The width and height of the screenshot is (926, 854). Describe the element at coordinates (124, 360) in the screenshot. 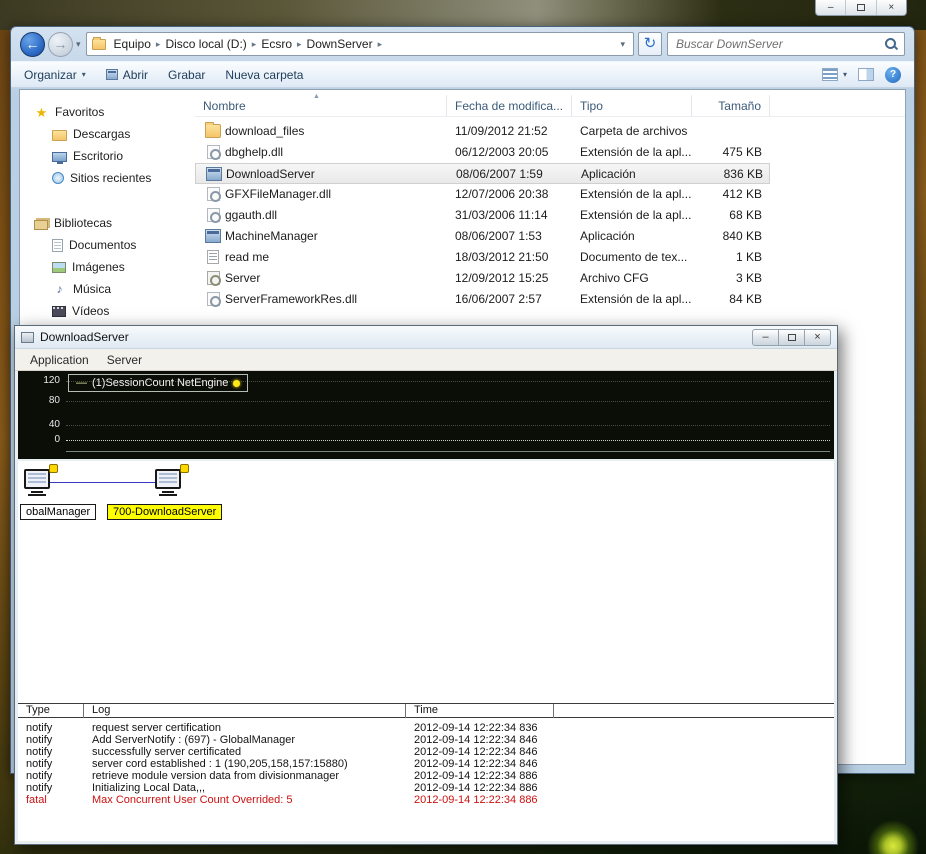

I see `menu-server: Server` at that location.